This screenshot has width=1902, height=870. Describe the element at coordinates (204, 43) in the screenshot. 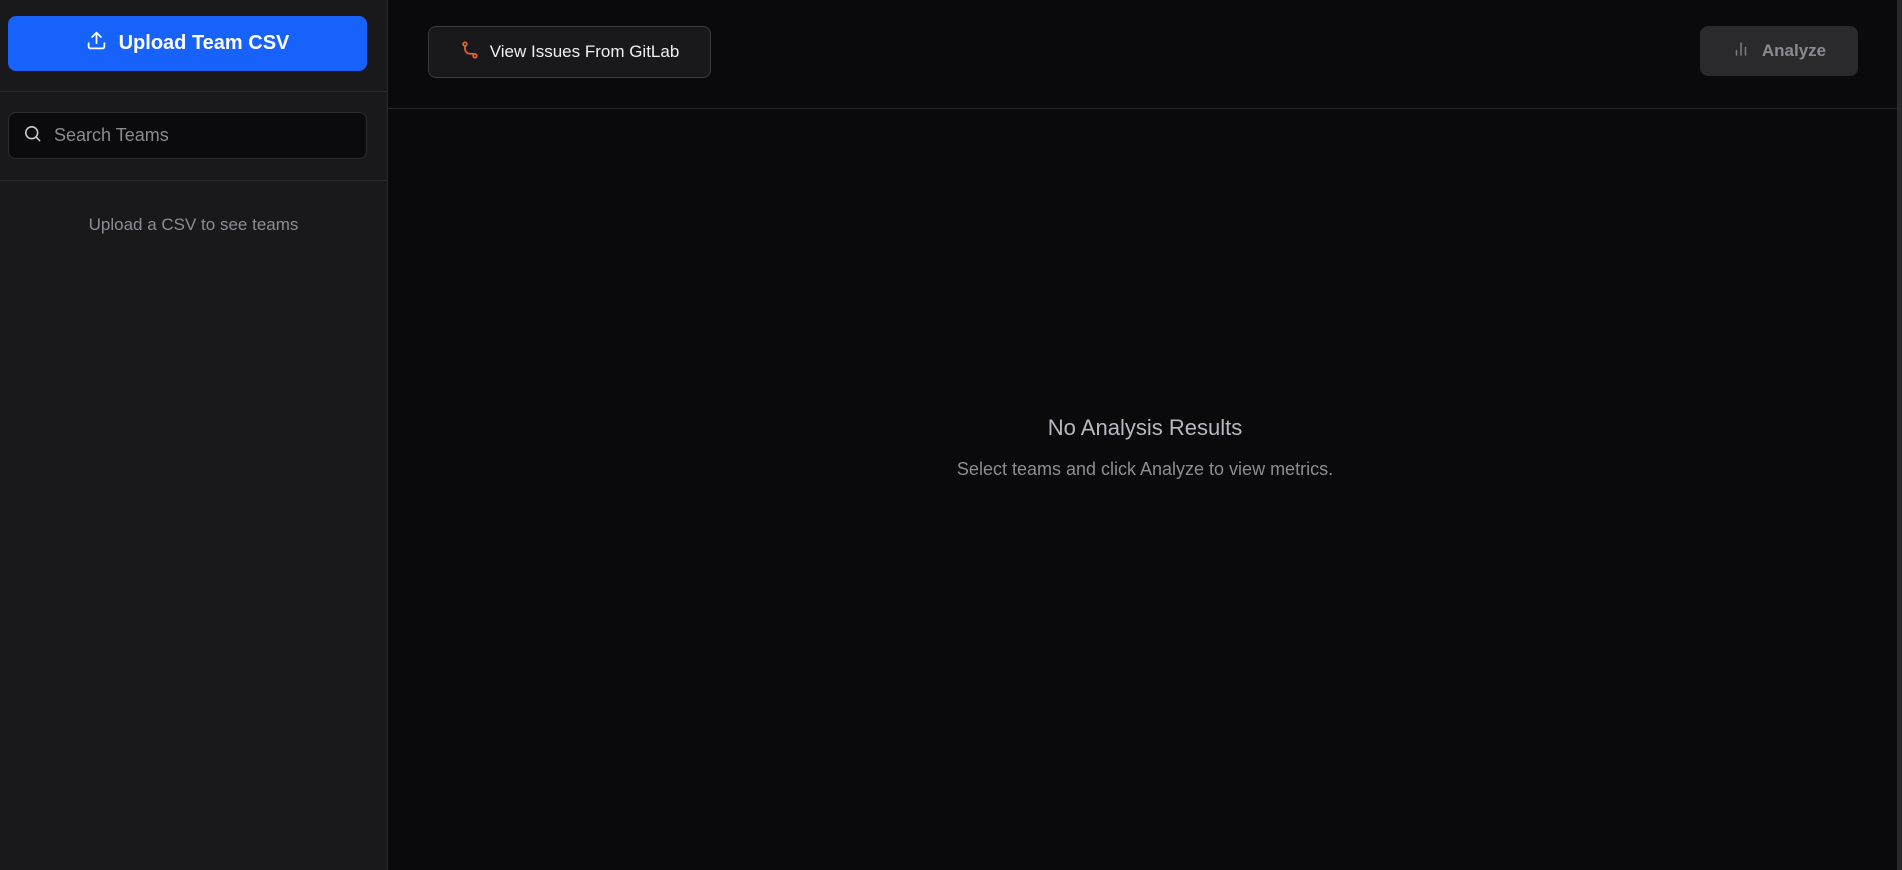

I see `upload-button-label: Upload Team CSV` at that location.